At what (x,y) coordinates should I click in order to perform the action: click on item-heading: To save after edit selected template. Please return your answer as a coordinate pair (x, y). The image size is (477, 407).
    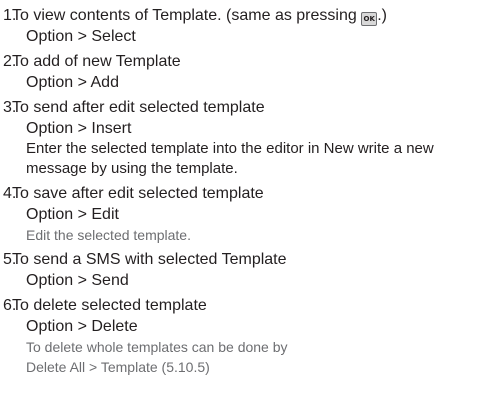
    Looking at the image, I should click on (138, 193).